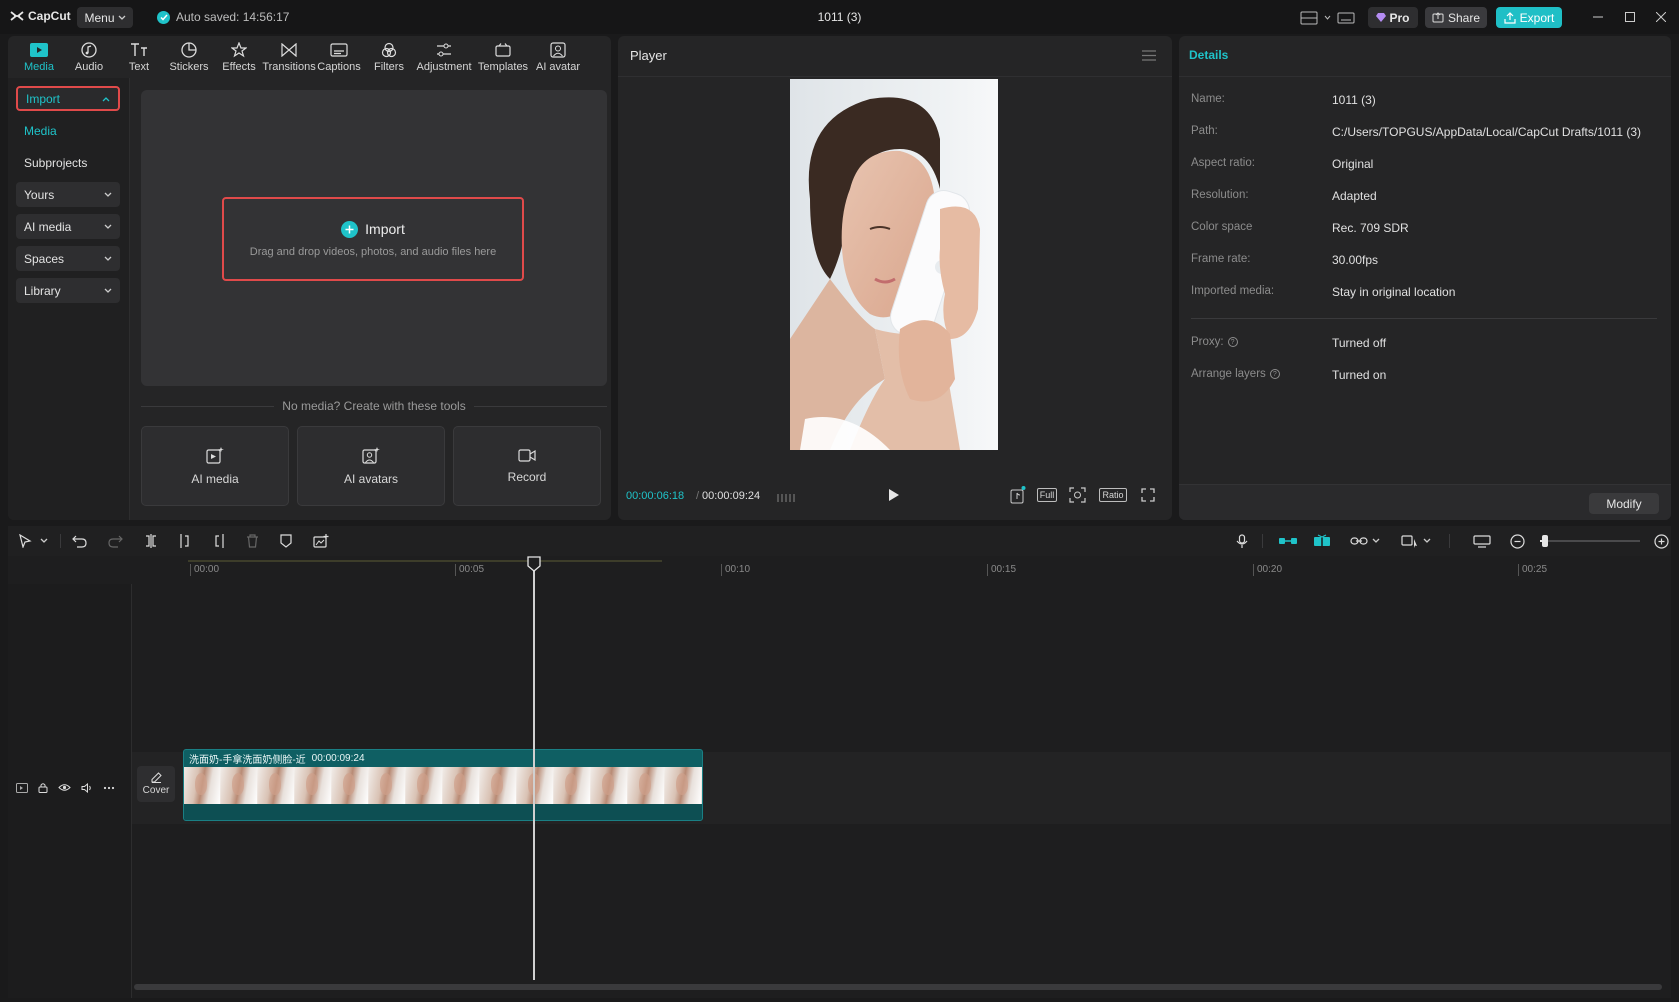 The height and width of the screenshot is (1002, 1679). Describe the element at coordinates (389, 57) in the screenshot. I see `tab-filters: Filters` at that location.